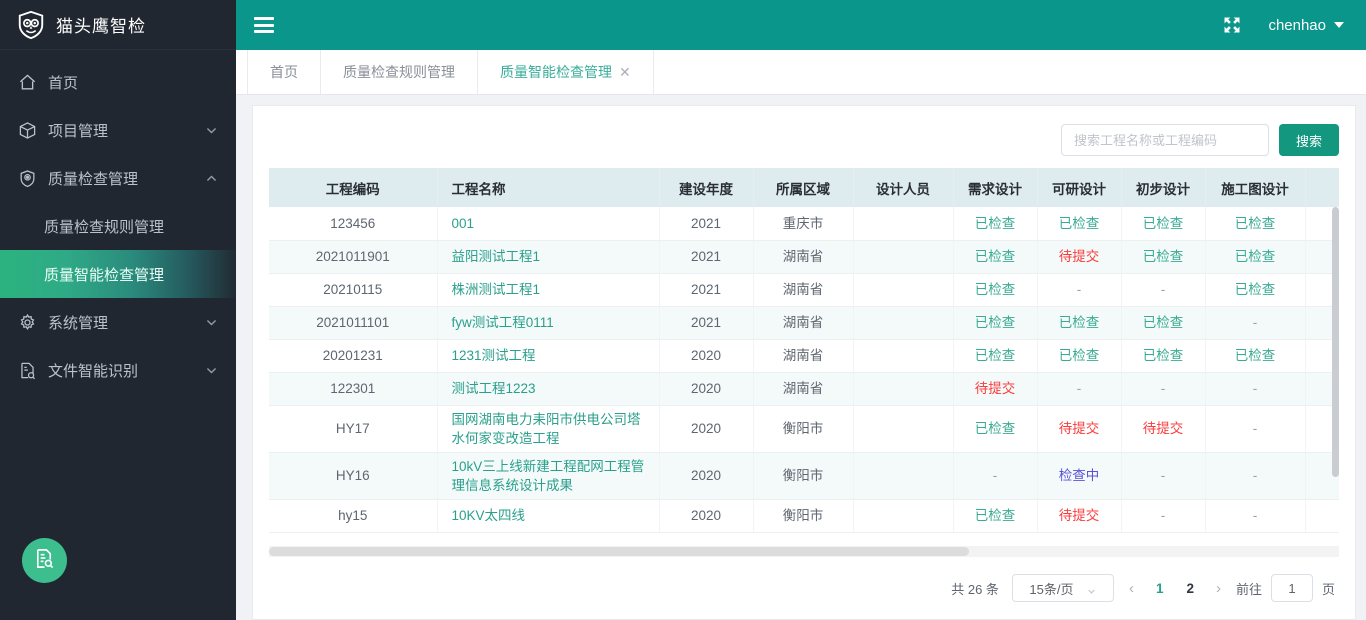 The height and width of the screenshot is (620, 1366). I want to click on cell-project-name: 001, so click(548, 224).